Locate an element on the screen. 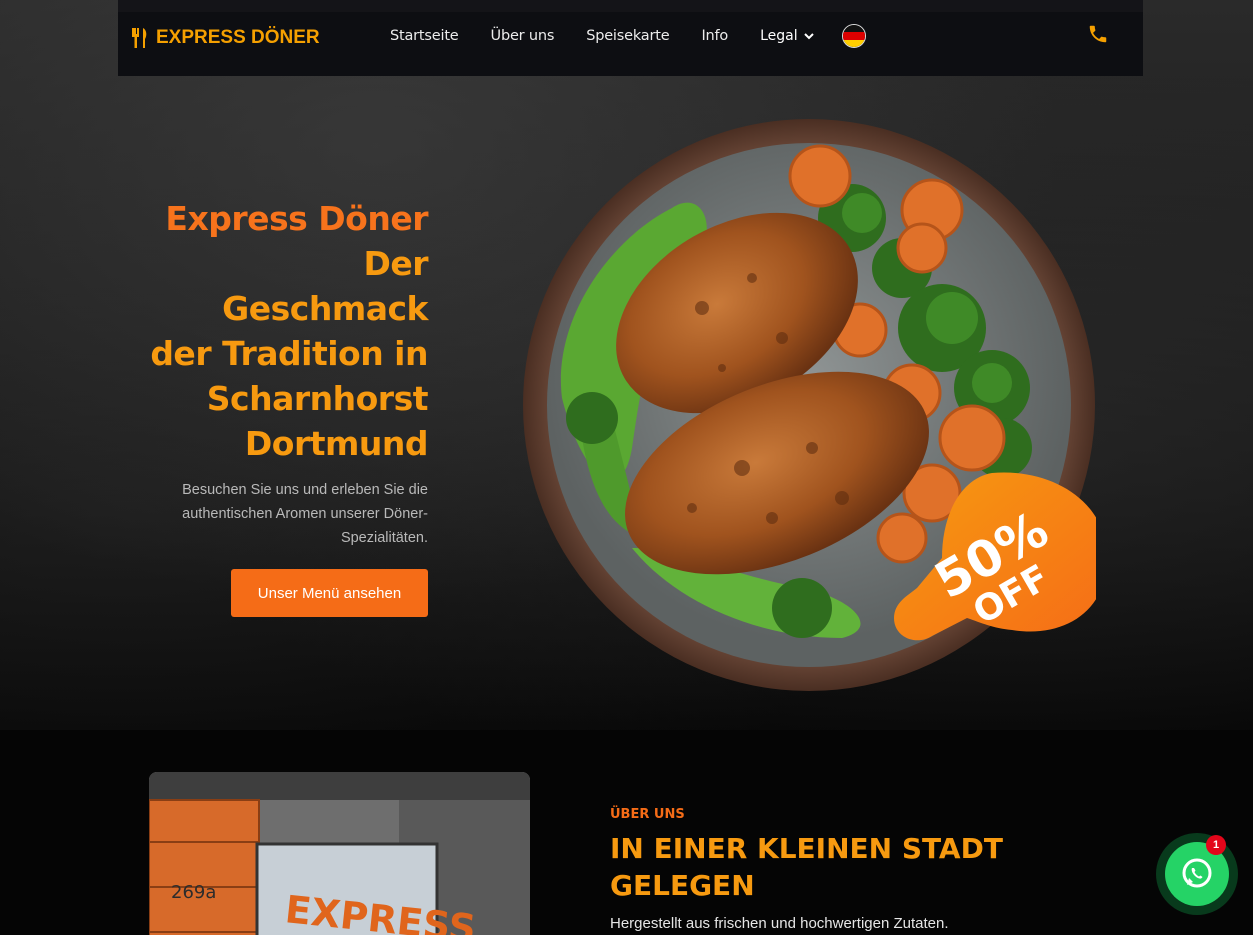 This screenshot has width=1253, height=935. view-menu-button: Unser Menü ansehen is located at coordinates (329, 593).